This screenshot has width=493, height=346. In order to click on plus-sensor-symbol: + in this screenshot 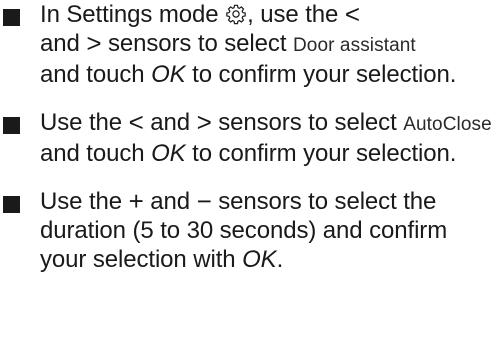, I will do `click(136, 201)`.